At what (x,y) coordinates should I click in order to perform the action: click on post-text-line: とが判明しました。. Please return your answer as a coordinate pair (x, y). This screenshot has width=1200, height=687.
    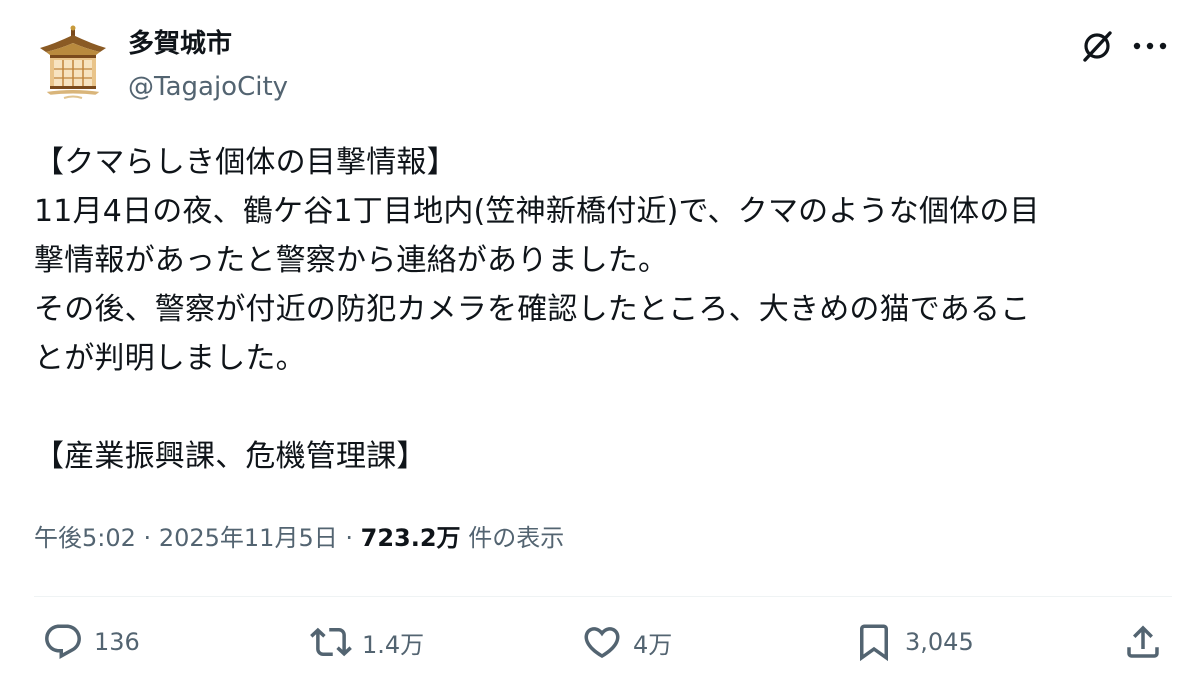
    Looking at the image, I should click on (170, 358).